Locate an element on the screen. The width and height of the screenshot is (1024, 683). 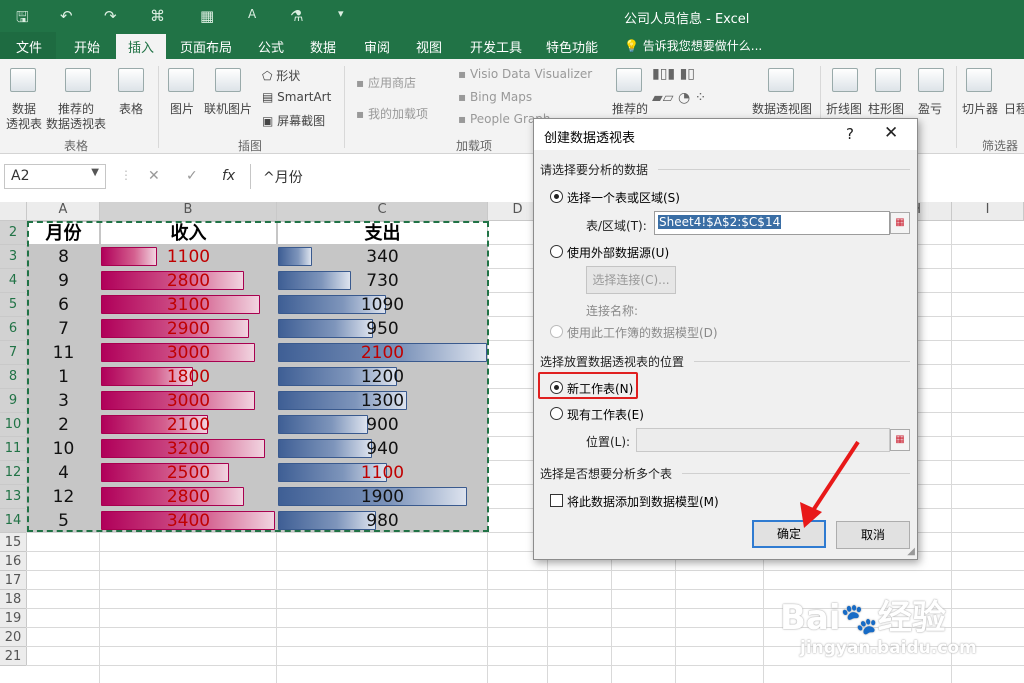
screenshot-button: ▣ 屏幕截图 is located at coordinates (293, 120).